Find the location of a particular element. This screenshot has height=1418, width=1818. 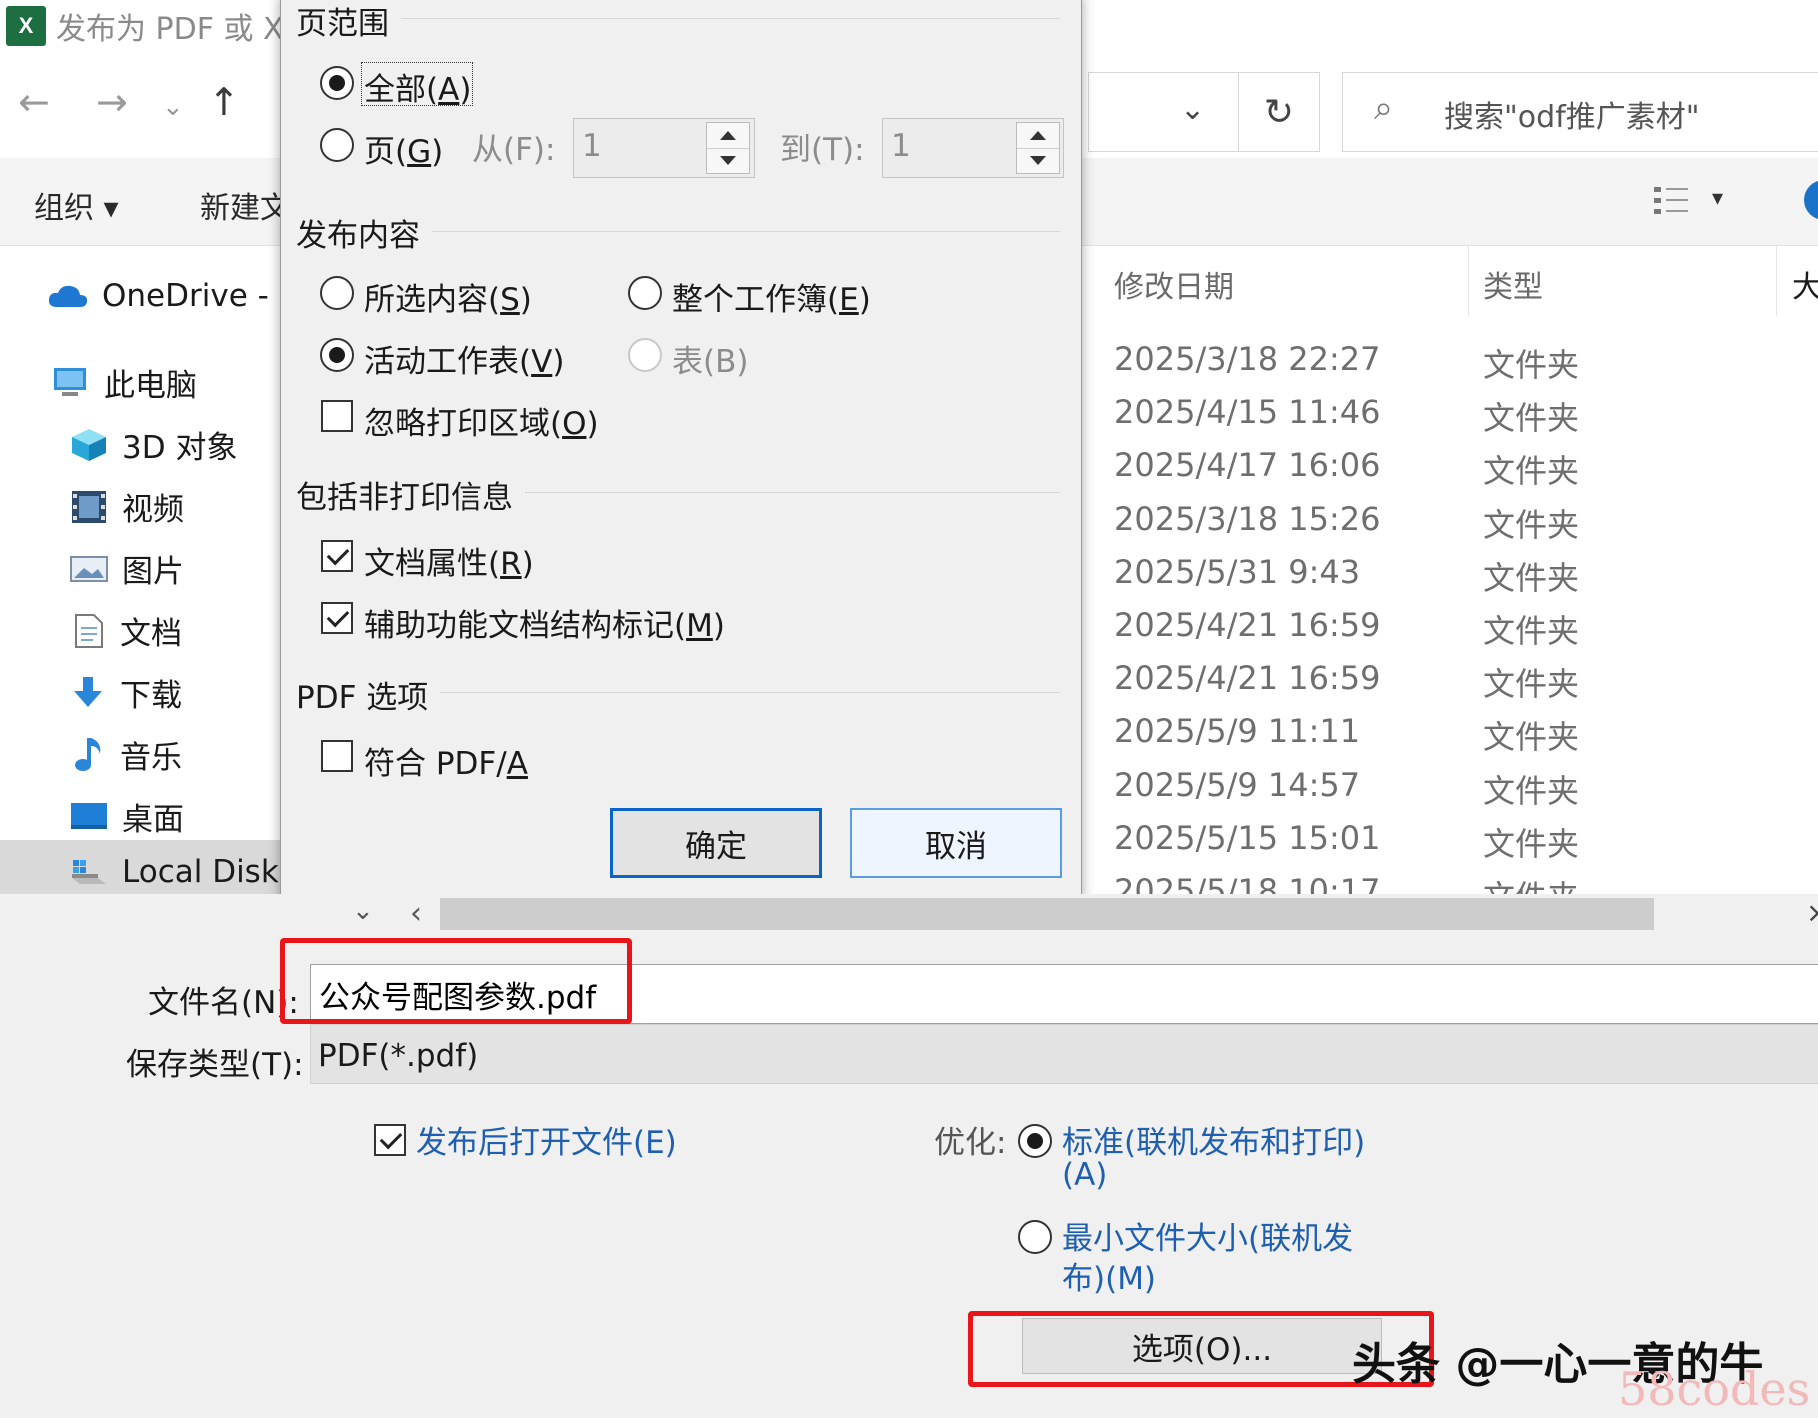

optimize-minimum-label-key: 布)(M) is located at coordinates (1109, 1275).